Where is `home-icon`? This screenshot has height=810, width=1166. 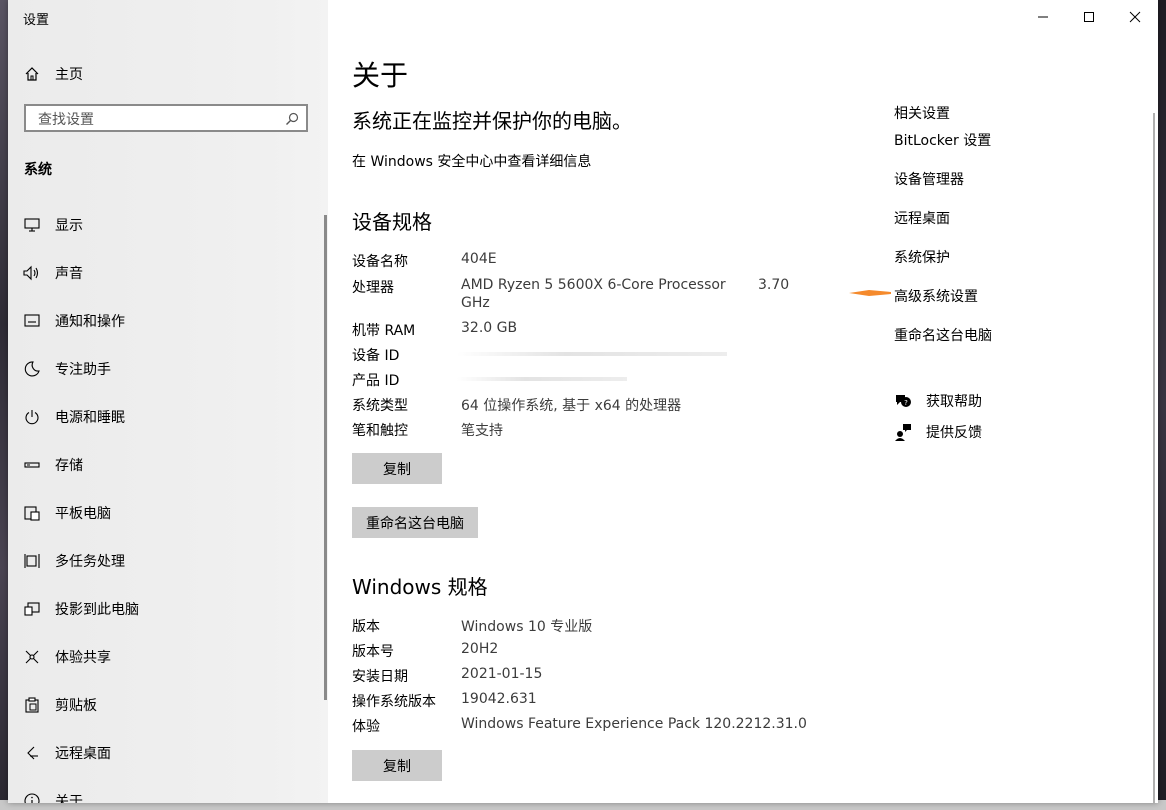
home-icon is located at coordinates (32, 74).